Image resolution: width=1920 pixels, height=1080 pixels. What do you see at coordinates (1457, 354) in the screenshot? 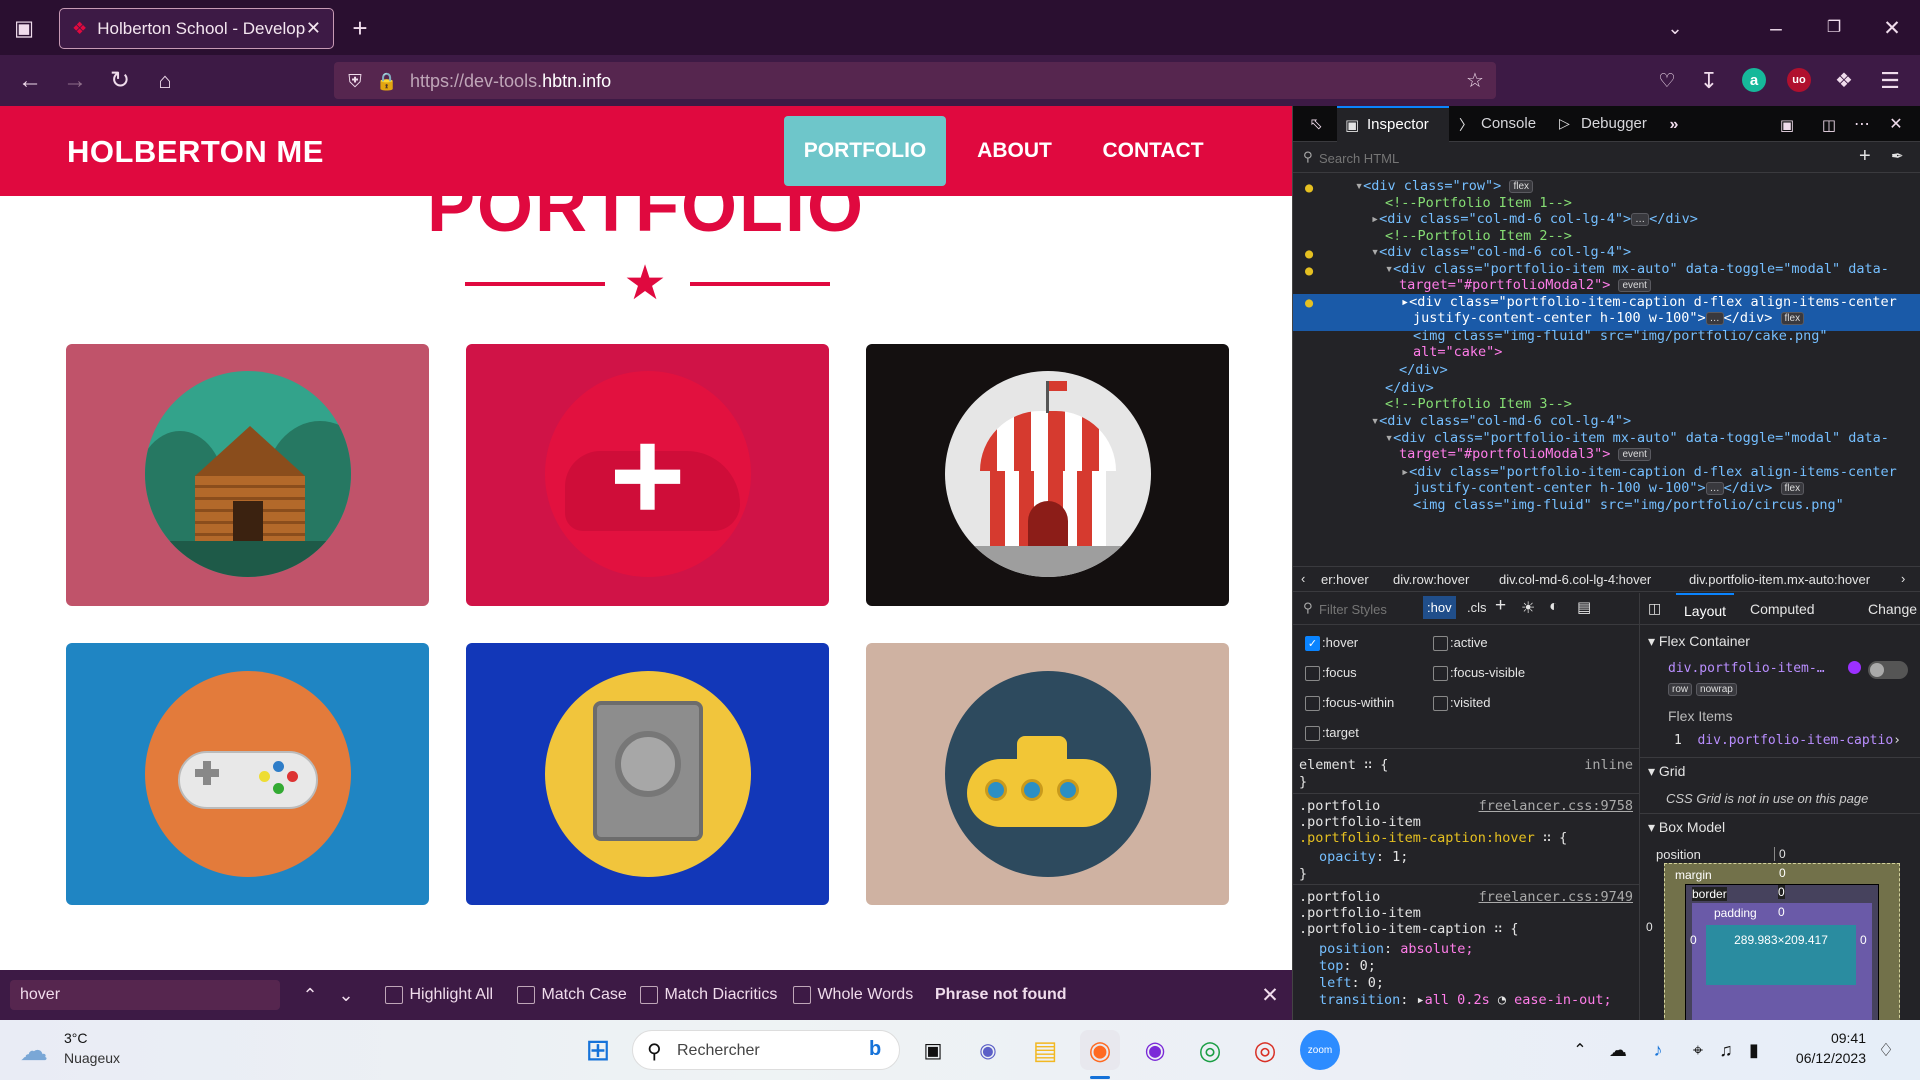
I see `tree-row: alt="cake">` at bounding box center [1457, 354].